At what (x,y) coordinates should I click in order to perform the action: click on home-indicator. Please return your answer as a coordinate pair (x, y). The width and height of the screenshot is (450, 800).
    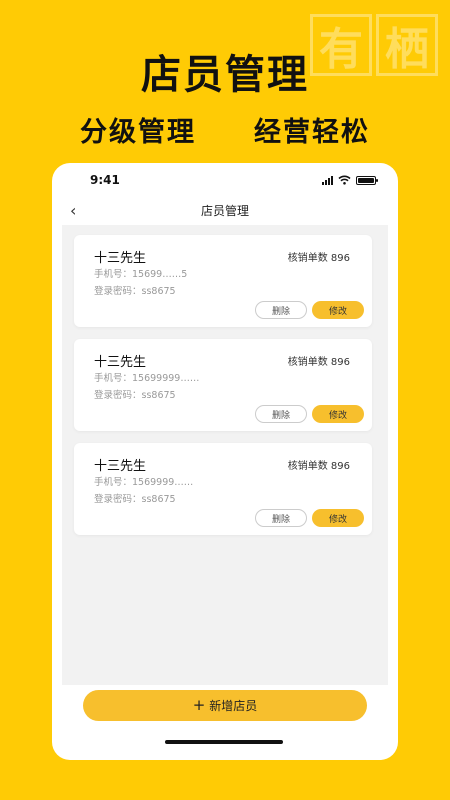
    Looking at the image, I should click on (224, 742).